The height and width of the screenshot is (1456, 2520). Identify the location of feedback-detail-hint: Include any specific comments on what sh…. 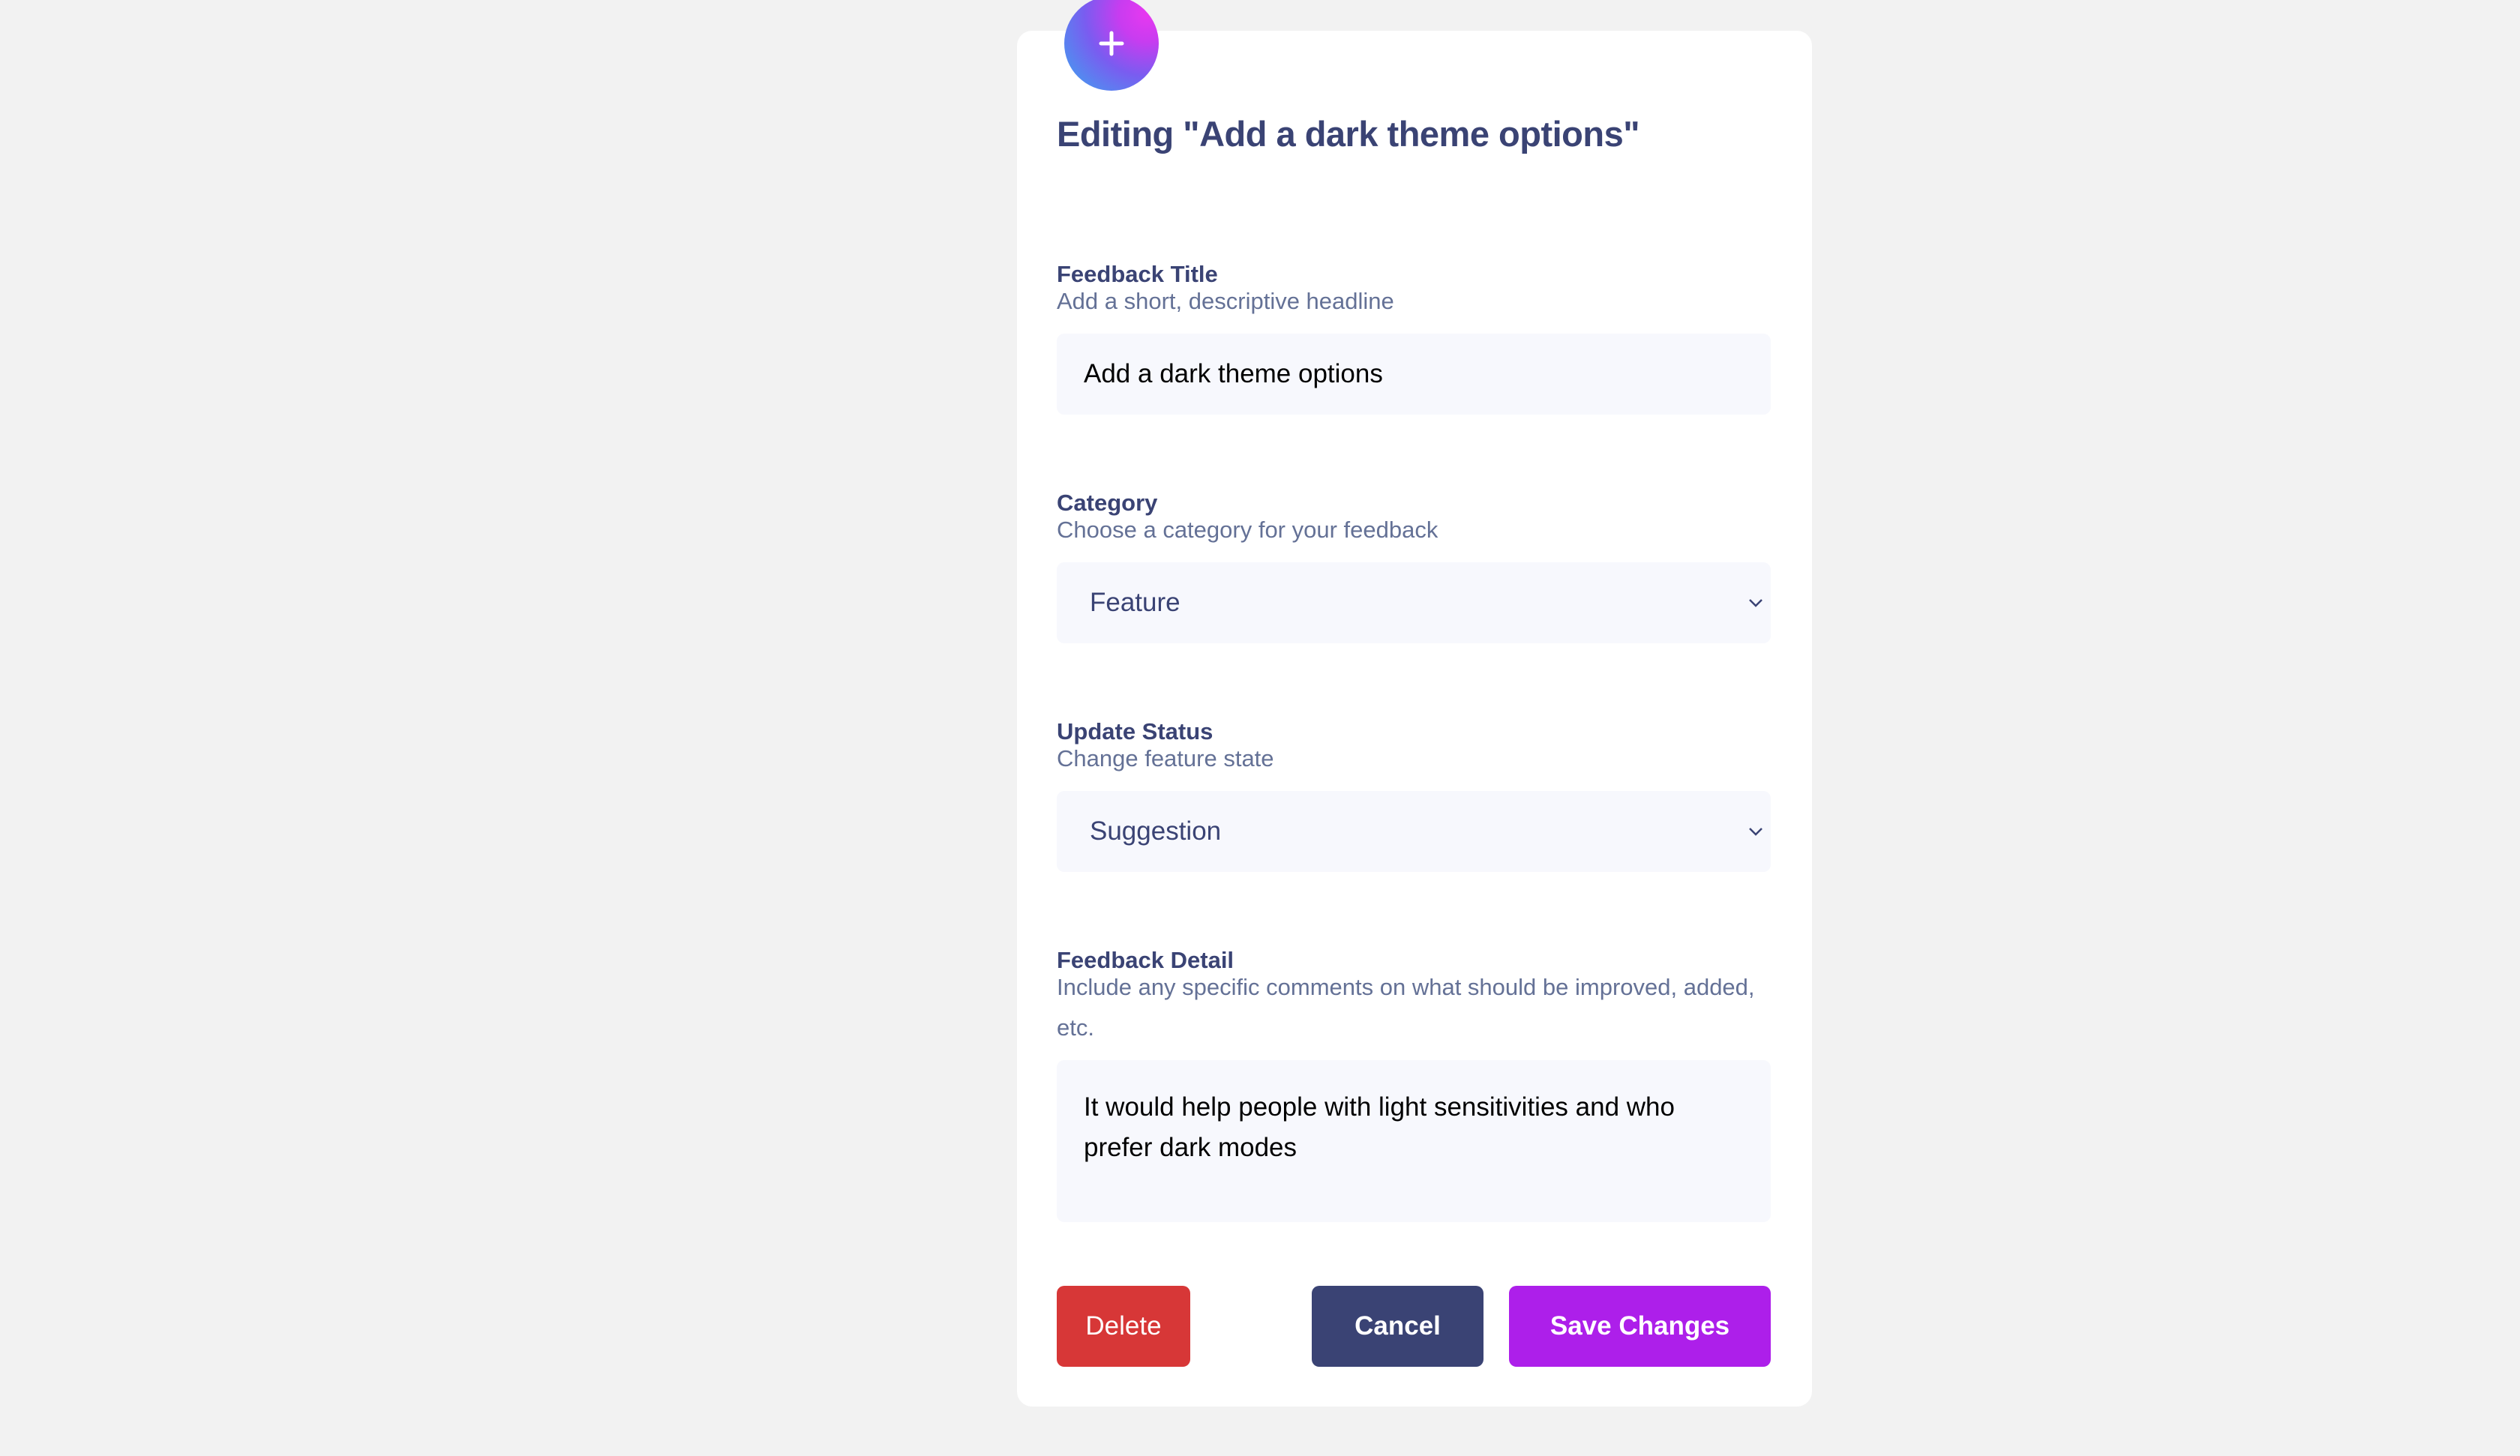
(1406, 1007).